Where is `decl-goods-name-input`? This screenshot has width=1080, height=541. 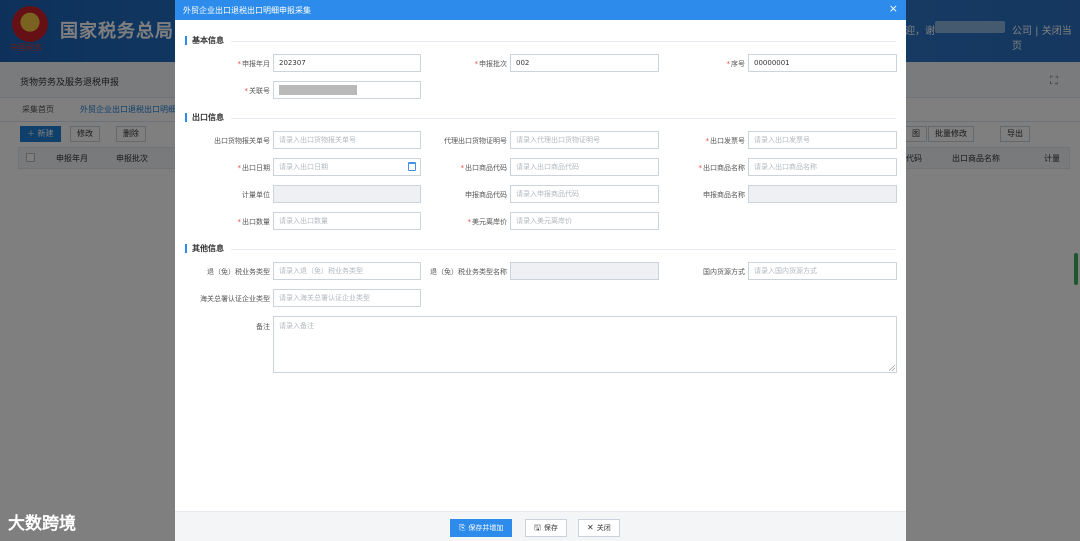 decl-goods-name-input is located at coordinates (822, 194).